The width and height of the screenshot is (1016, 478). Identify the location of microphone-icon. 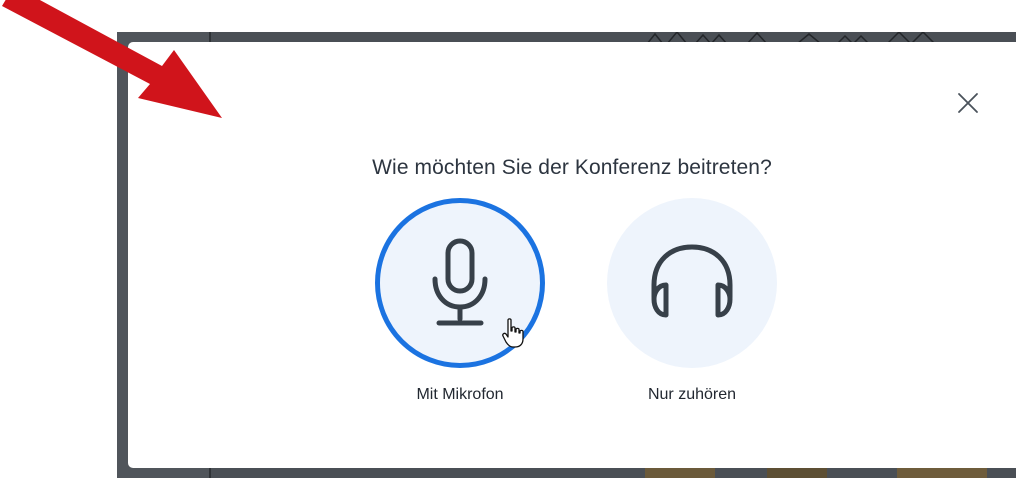
(460, 282).